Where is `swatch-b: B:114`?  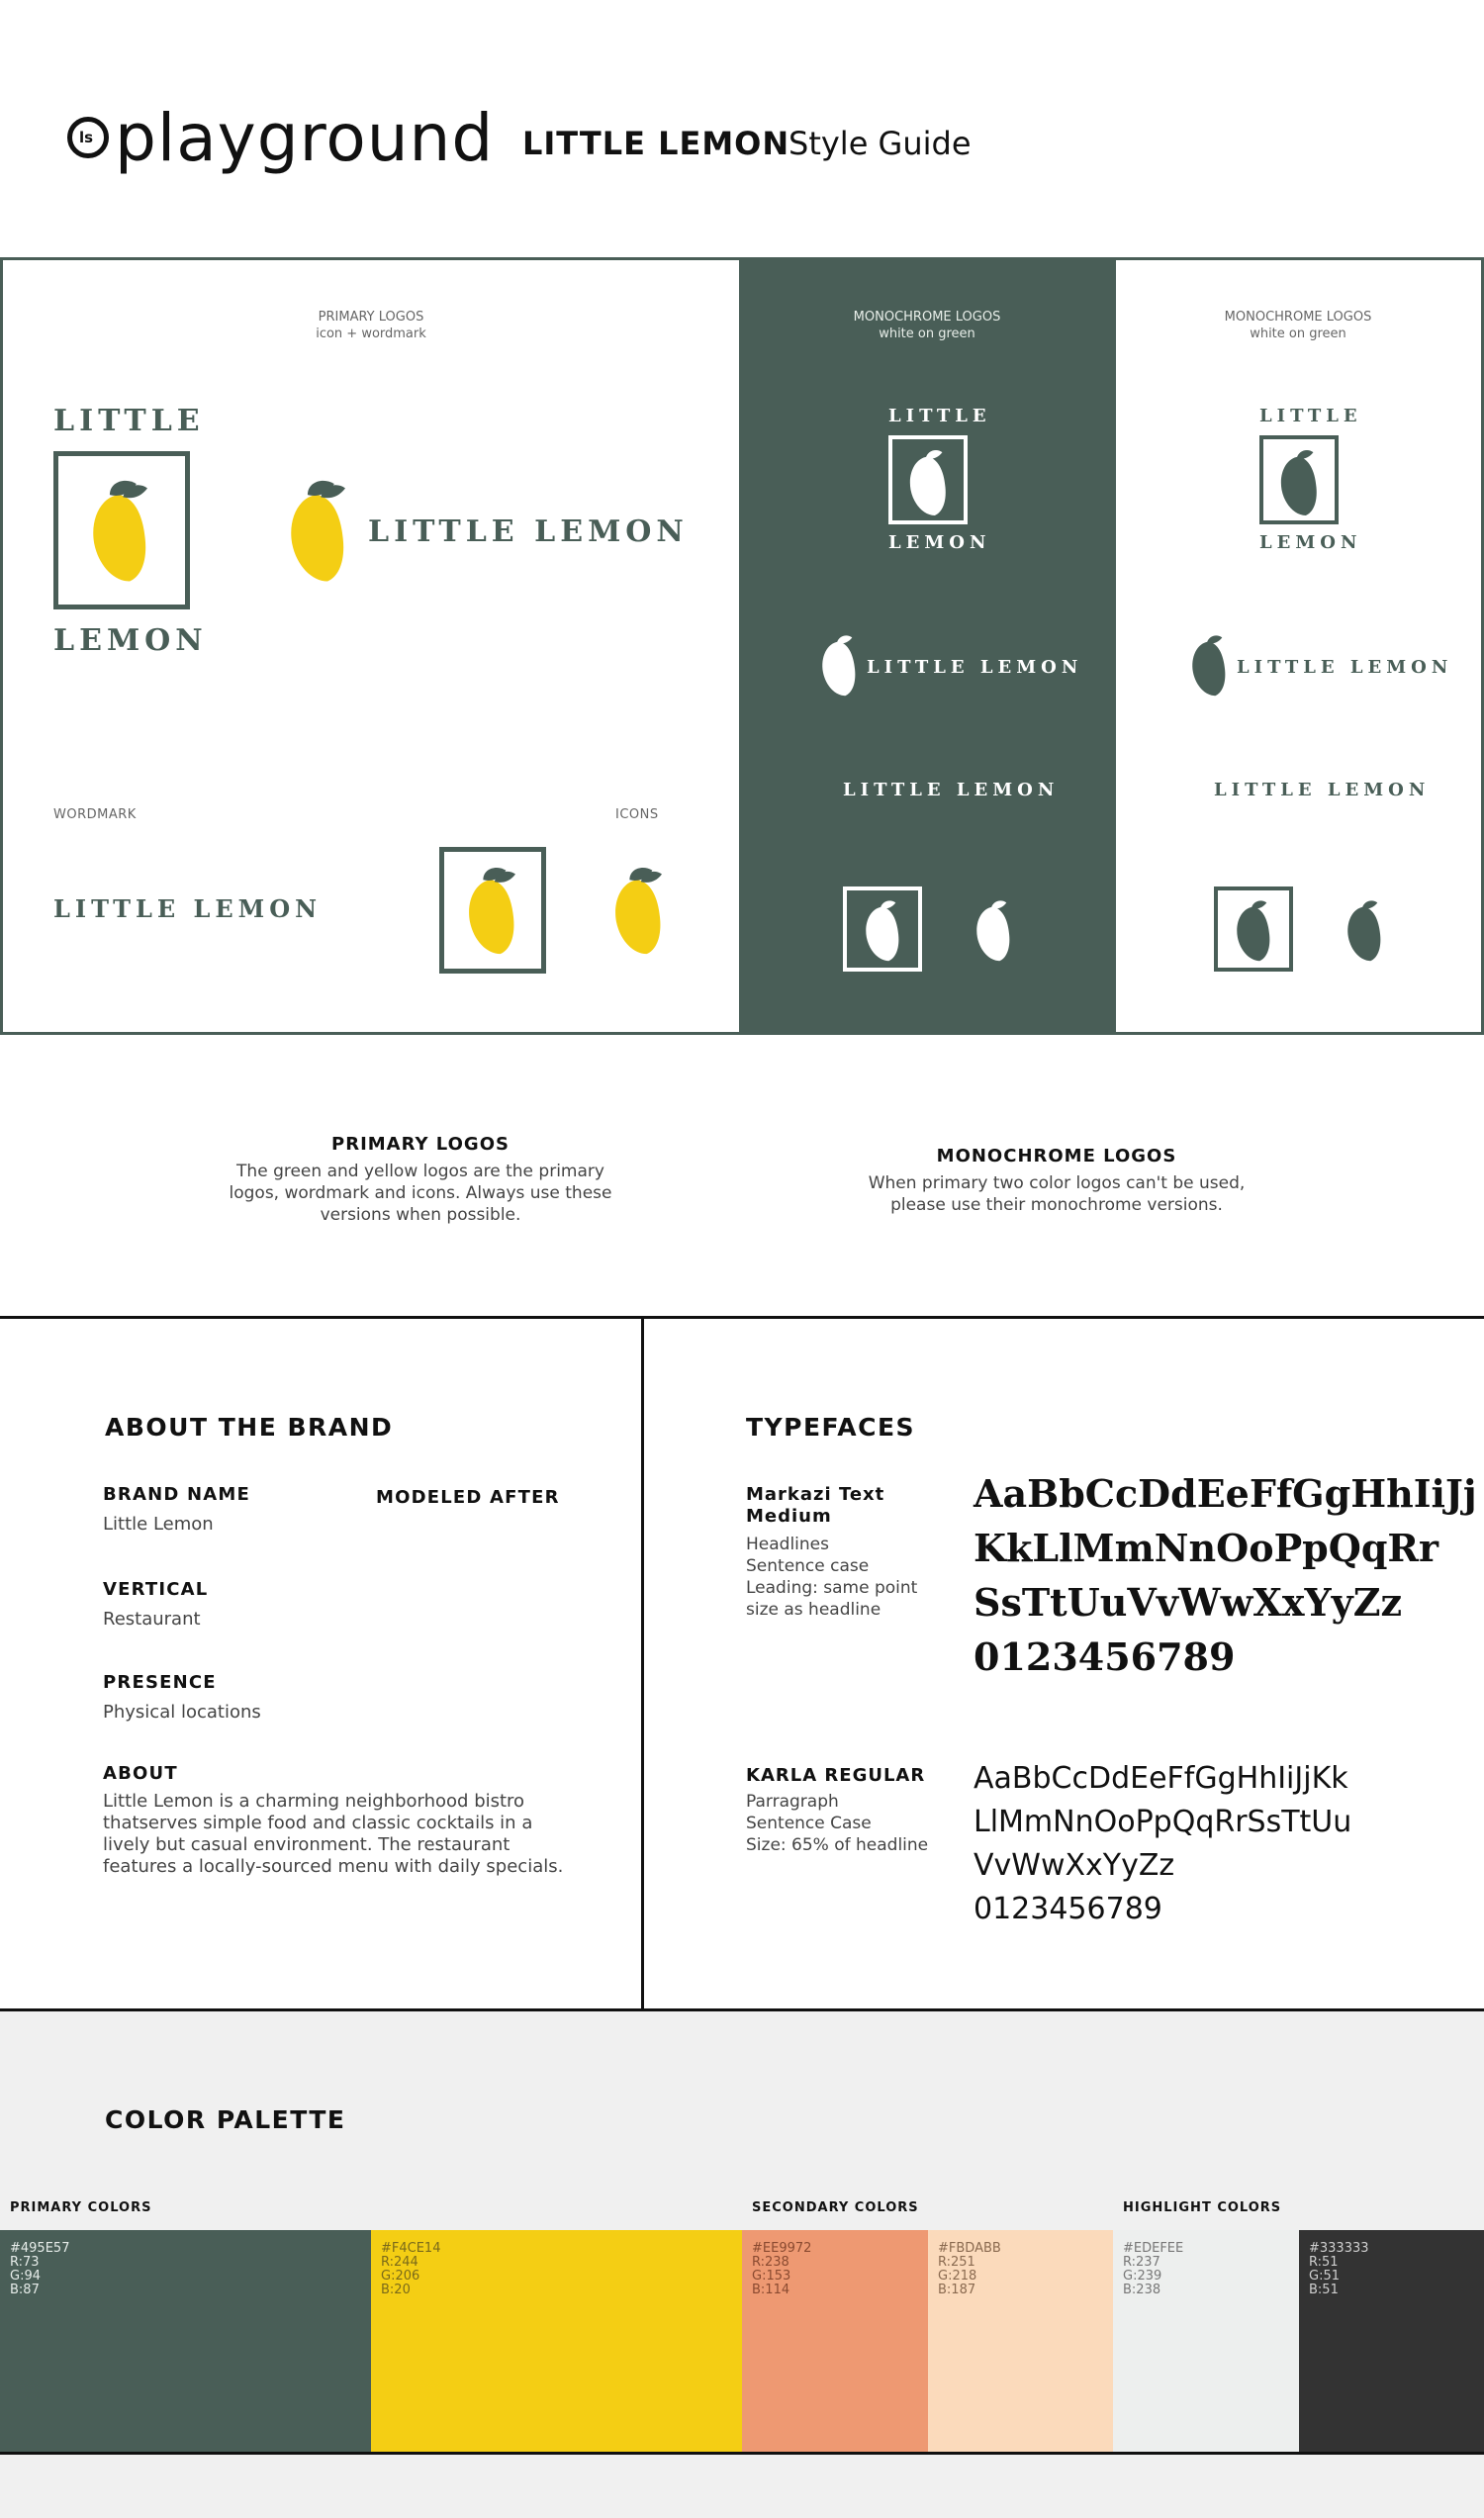
swatch-b: B:114 is located at coordinates (771, 2290).